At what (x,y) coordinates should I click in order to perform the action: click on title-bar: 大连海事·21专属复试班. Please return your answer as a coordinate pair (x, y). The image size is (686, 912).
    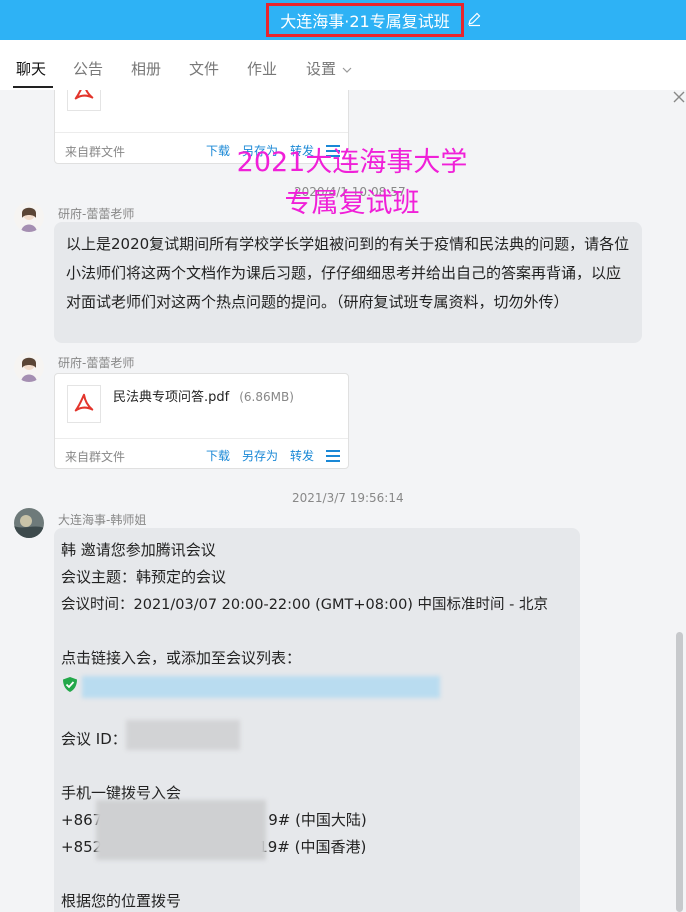
    Looking at the image, I should click on (343, 20).